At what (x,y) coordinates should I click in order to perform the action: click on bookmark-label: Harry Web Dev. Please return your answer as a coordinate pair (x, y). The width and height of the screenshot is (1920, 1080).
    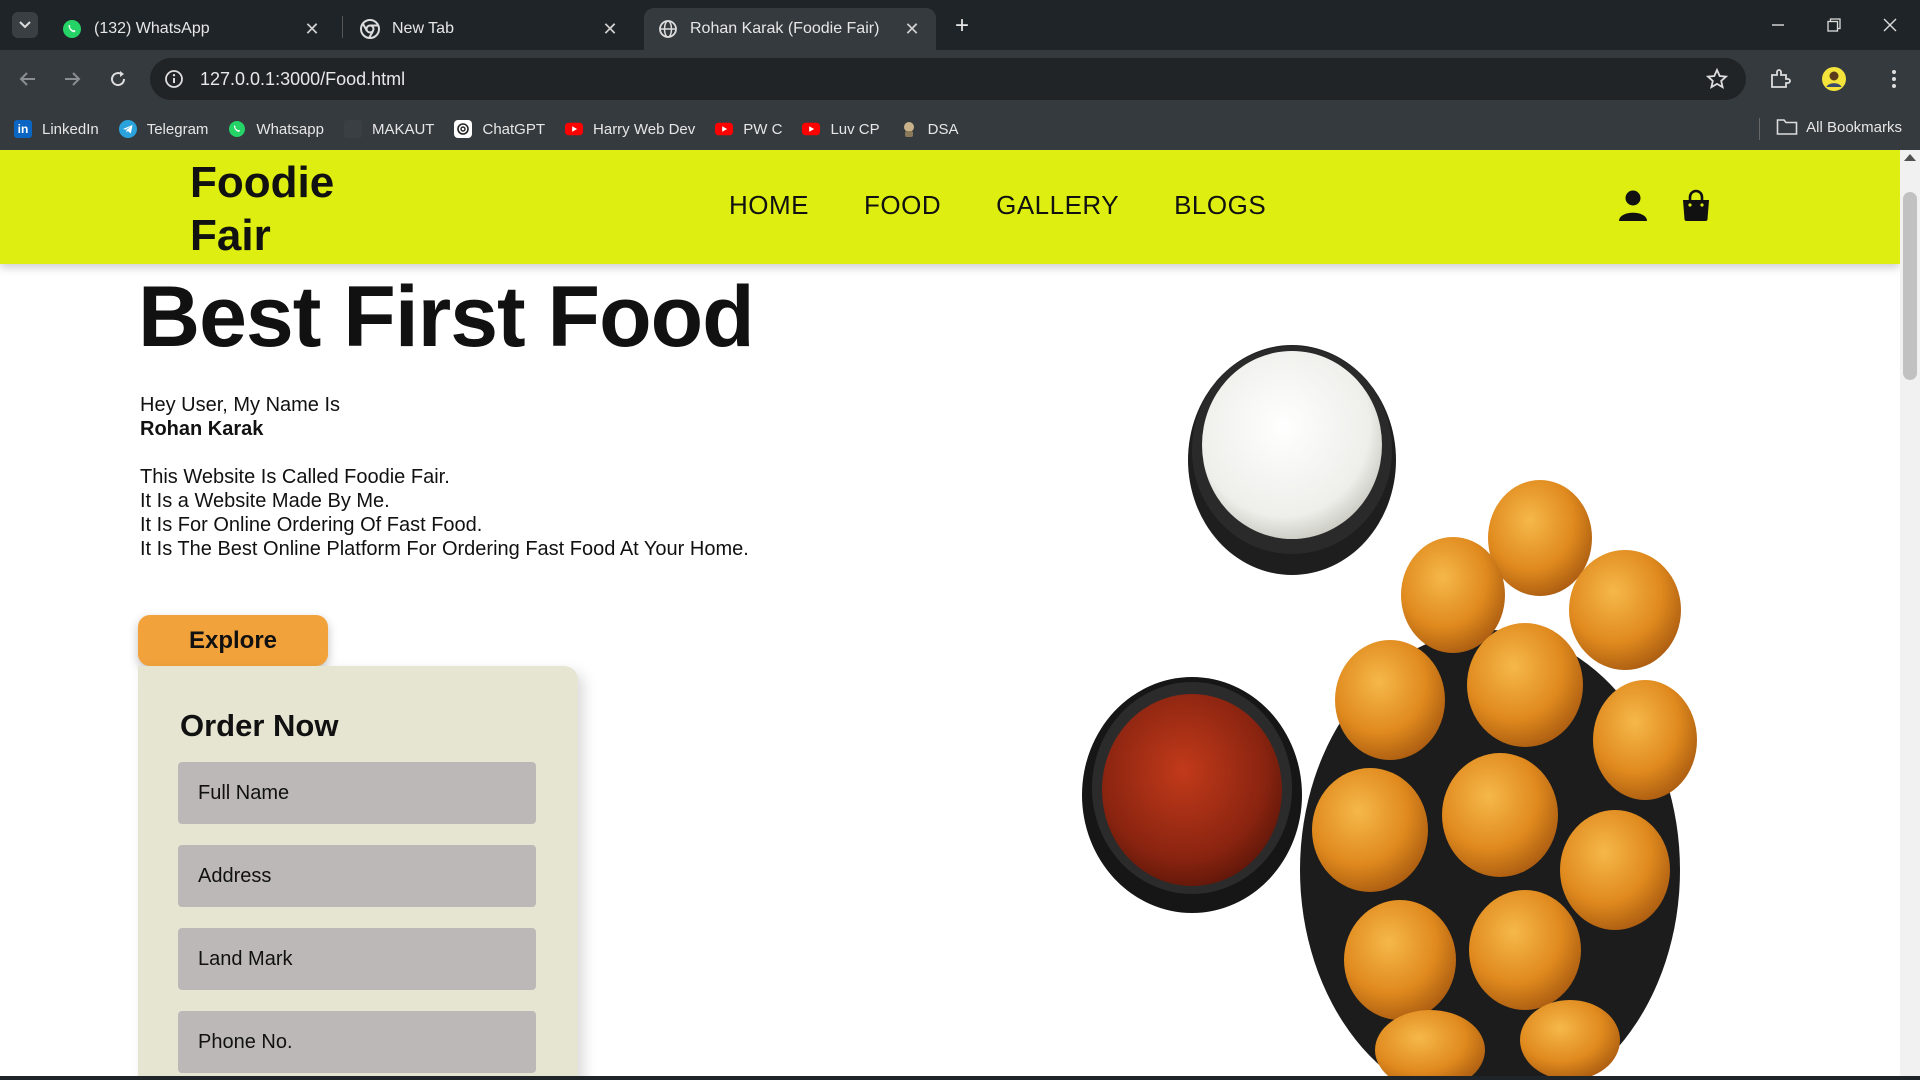
    Looking at the image, I should click on (644, 129).